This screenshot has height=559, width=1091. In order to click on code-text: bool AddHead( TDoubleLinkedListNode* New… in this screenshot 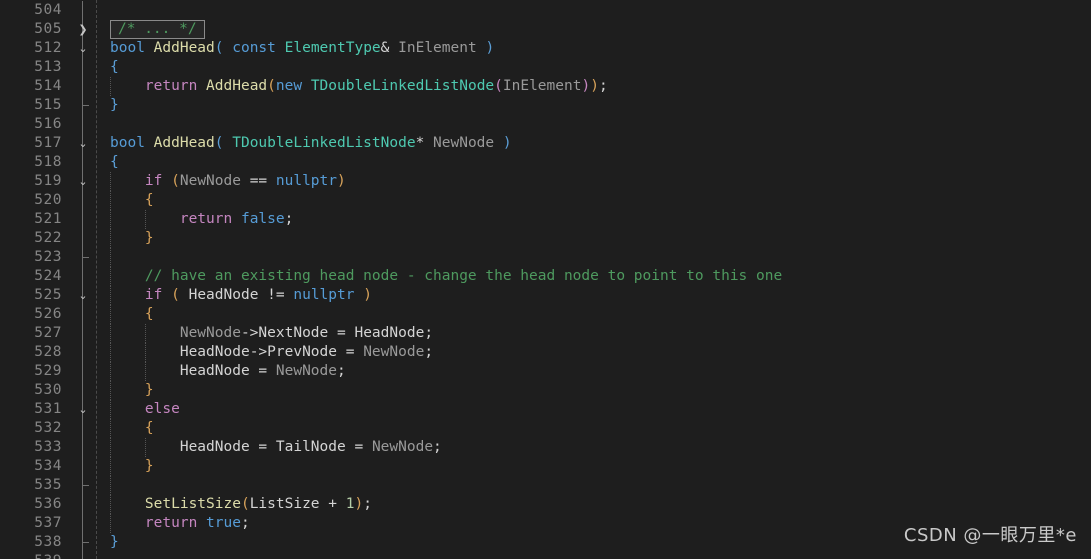, I will do `click(311, 143)`.